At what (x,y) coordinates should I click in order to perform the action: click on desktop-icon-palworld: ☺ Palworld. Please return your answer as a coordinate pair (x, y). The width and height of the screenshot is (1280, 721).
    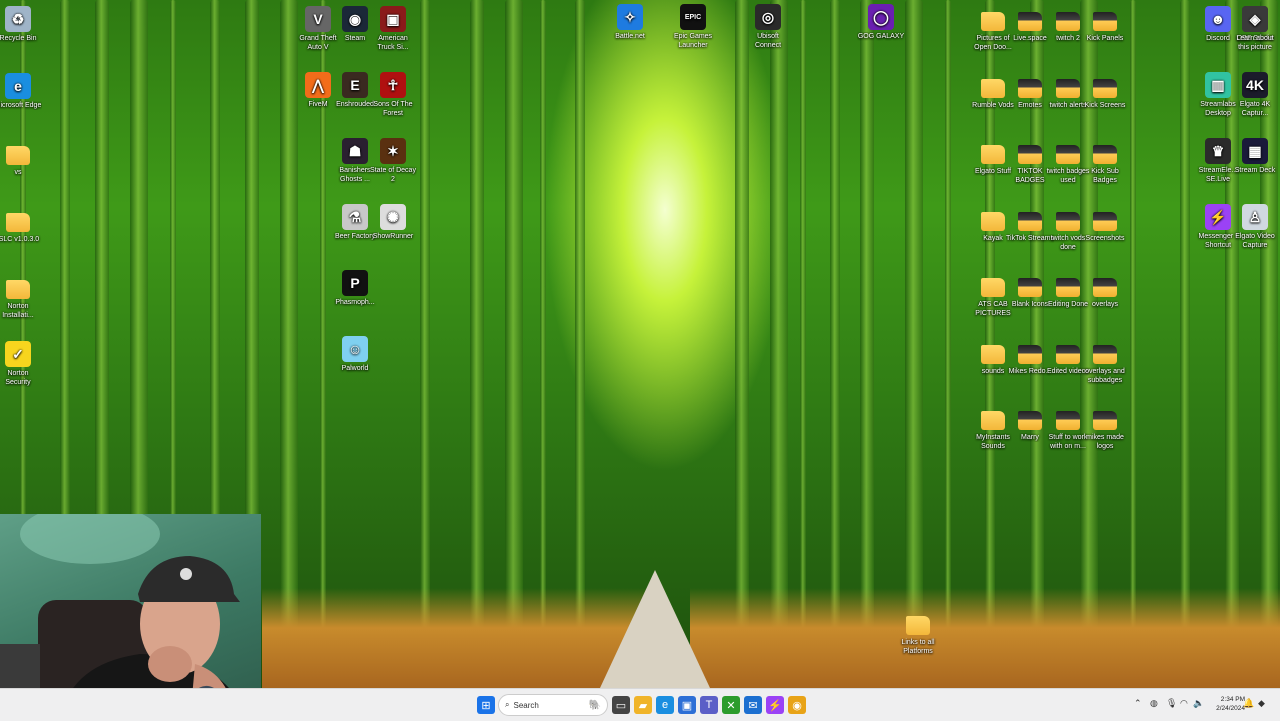
    Looking at the image, I should click on (355, 354).